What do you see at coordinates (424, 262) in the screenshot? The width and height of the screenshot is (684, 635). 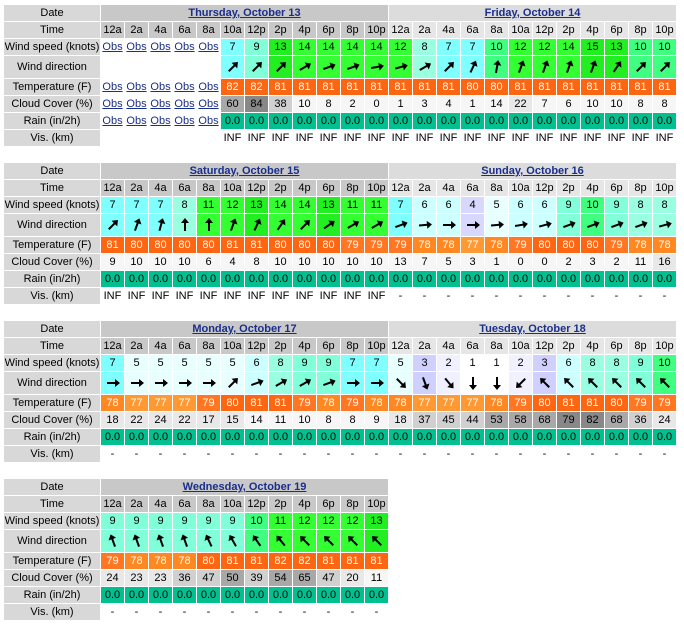 I see `cloud-cover-cell: 7` at bounding box center [424, 262].